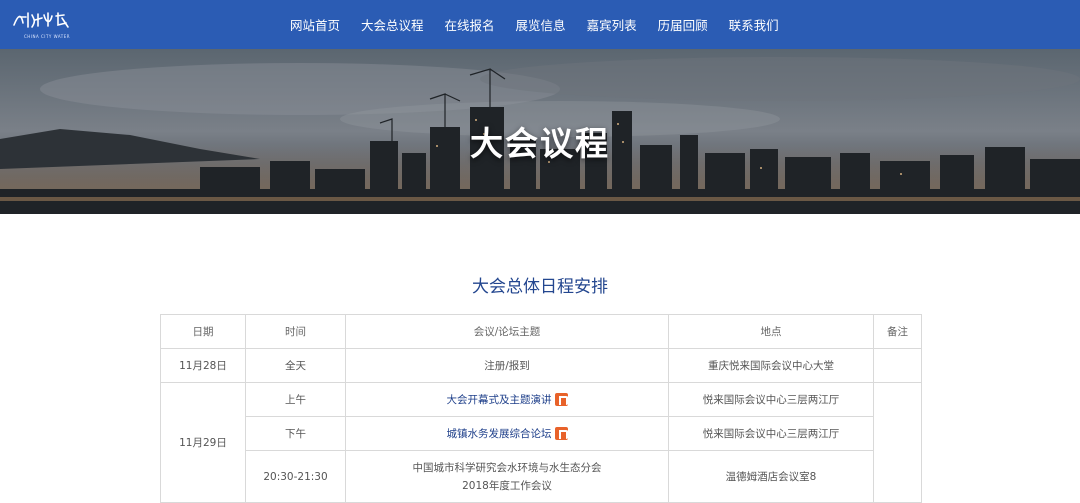 Image resolution: width=1080 pixels, height=503 pixels. What do you see at coordinates (507, 467) in the screenshot?
I see `topic-line: 中国城市科学研究会水环境与水生态分会` at bounding box center [507, 467].